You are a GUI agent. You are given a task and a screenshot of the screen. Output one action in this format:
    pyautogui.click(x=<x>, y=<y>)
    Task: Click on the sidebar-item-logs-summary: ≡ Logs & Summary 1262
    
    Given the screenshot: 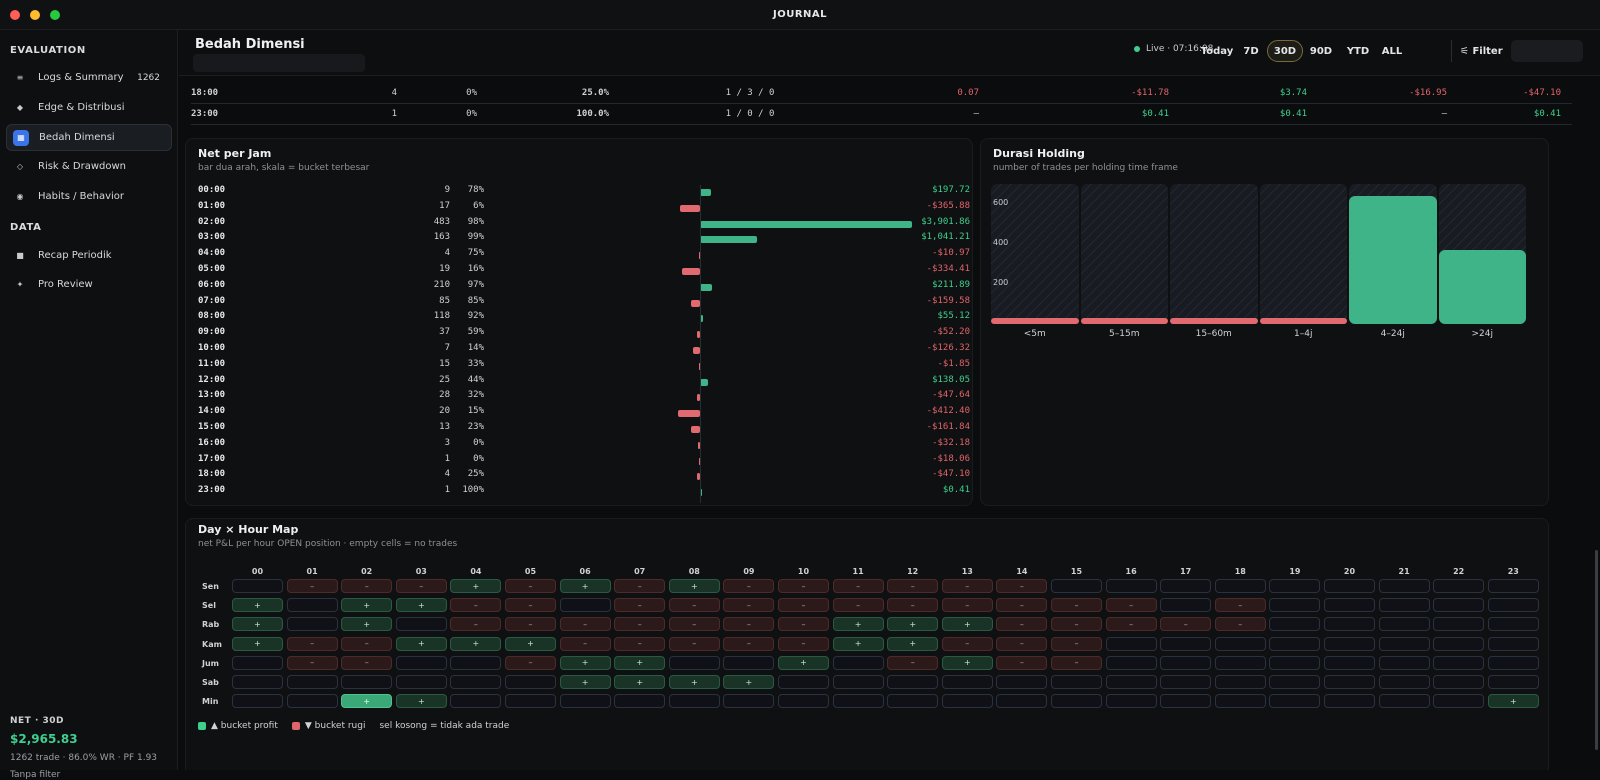 What is the action you would take?
    pyautogui.click(x=89, y=77)
    